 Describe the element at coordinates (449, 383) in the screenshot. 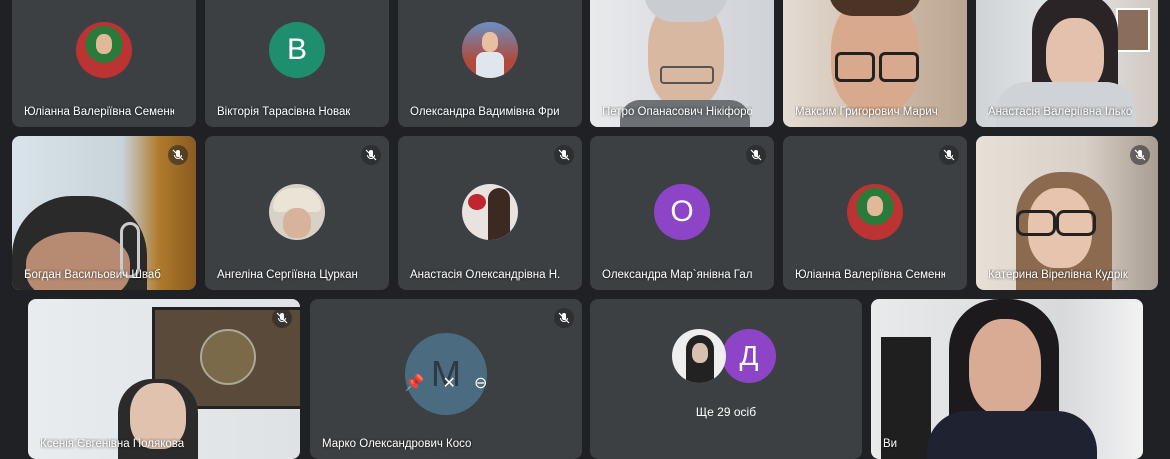

I see `mic-off-icon: ✕` at that location.